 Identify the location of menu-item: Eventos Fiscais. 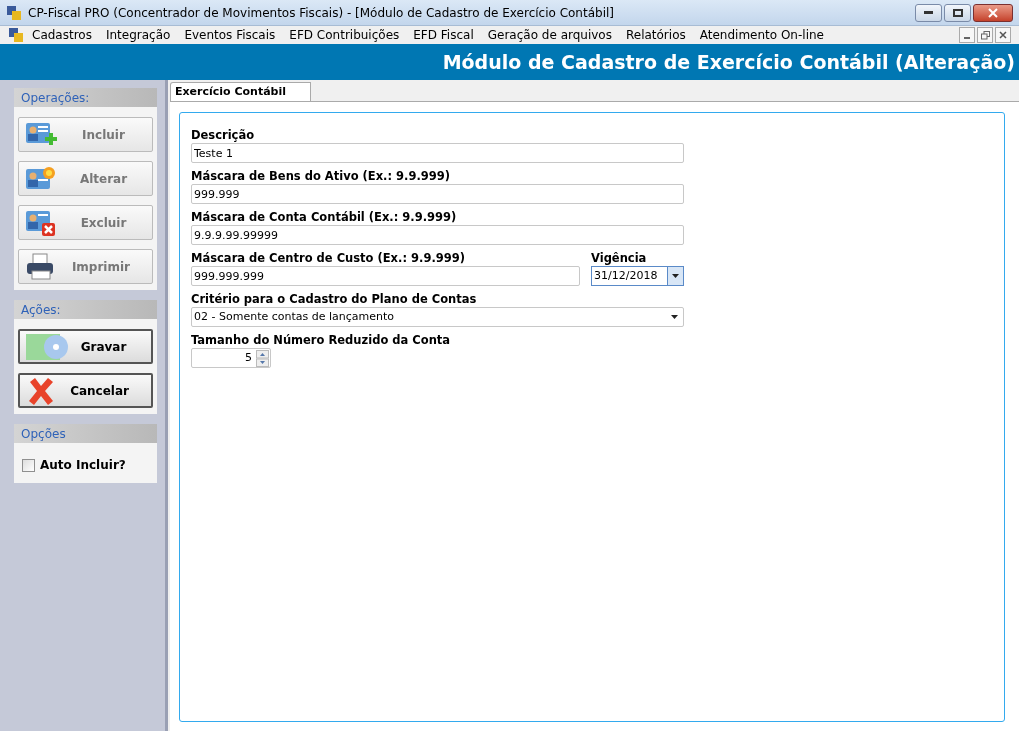
(230, 35).